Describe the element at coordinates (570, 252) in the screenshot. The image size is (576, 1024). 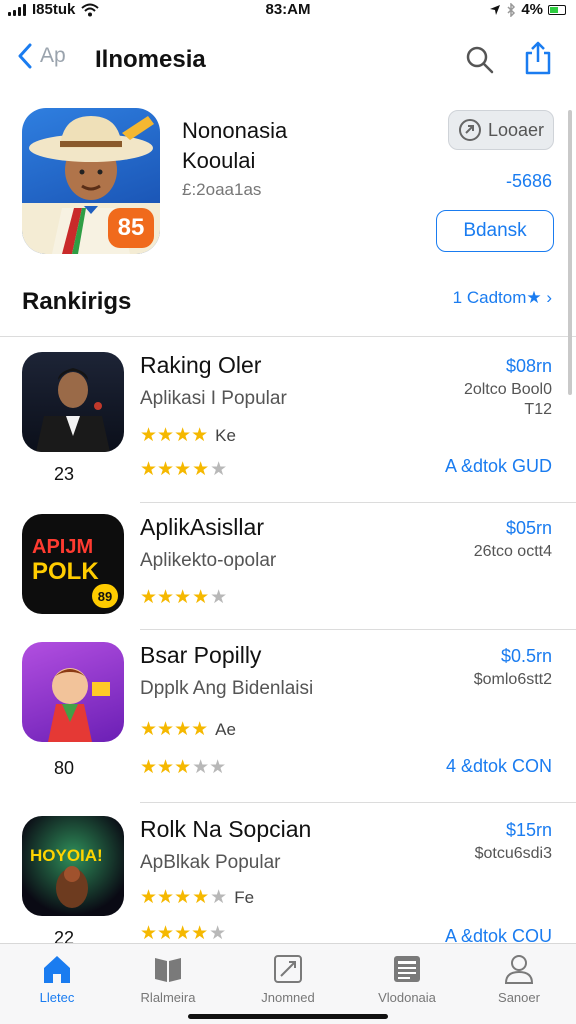
I see `scrollbar` at that location.